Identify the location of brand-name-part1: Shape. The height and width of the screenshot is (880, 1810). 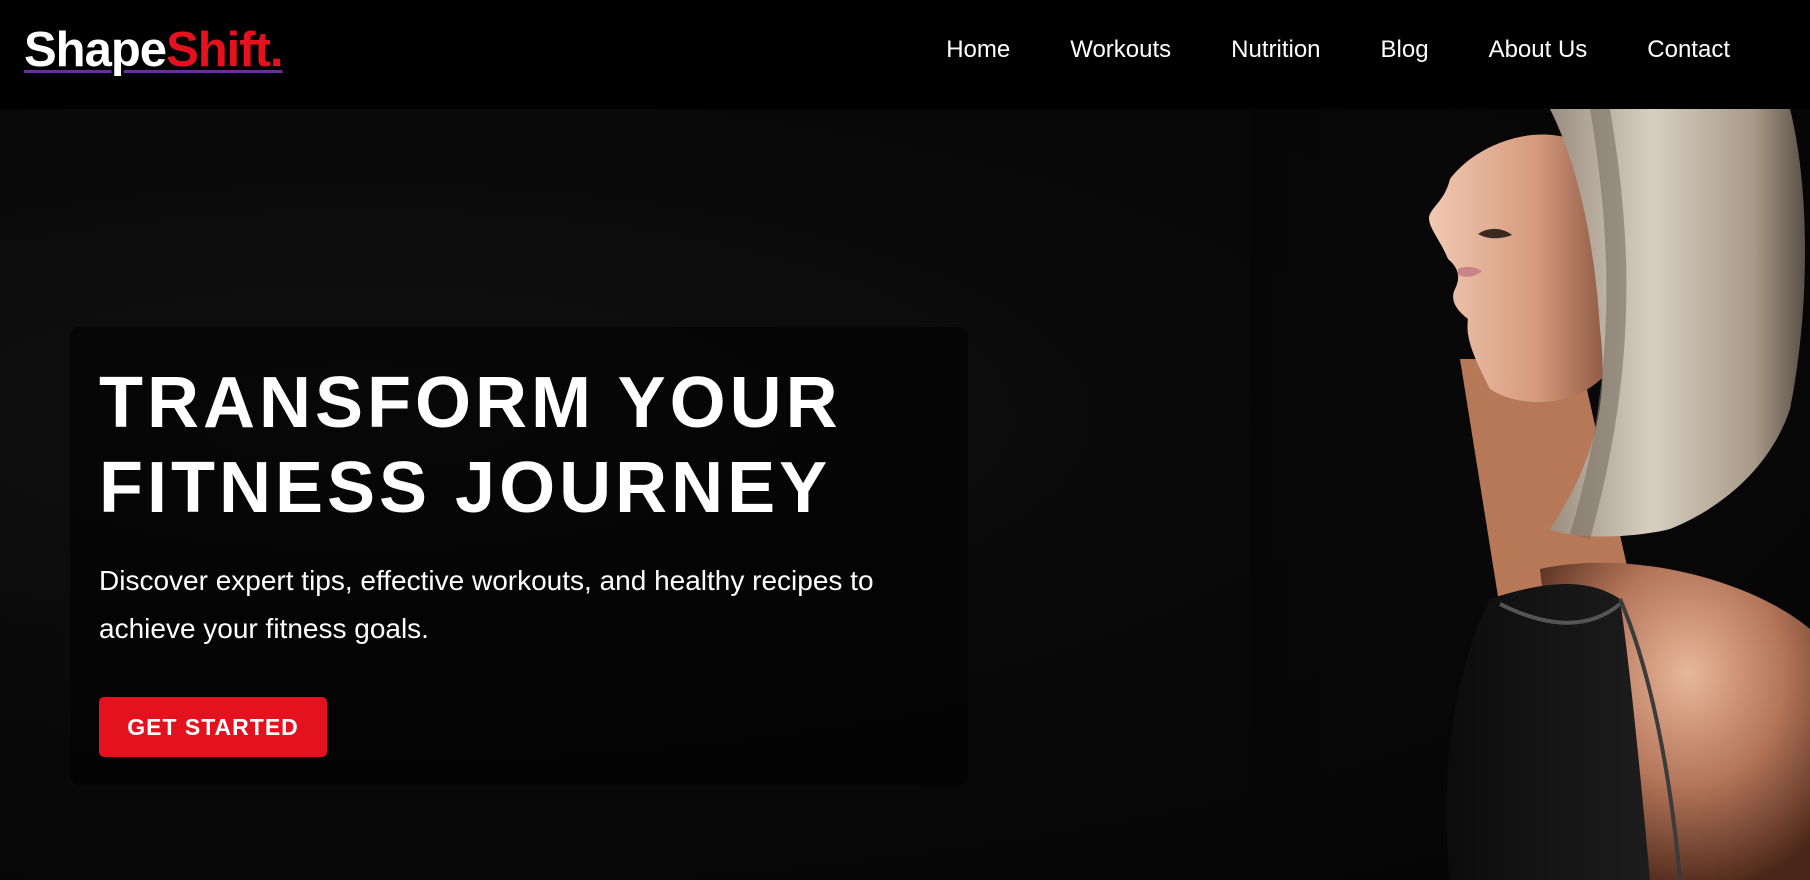
(95, 50).